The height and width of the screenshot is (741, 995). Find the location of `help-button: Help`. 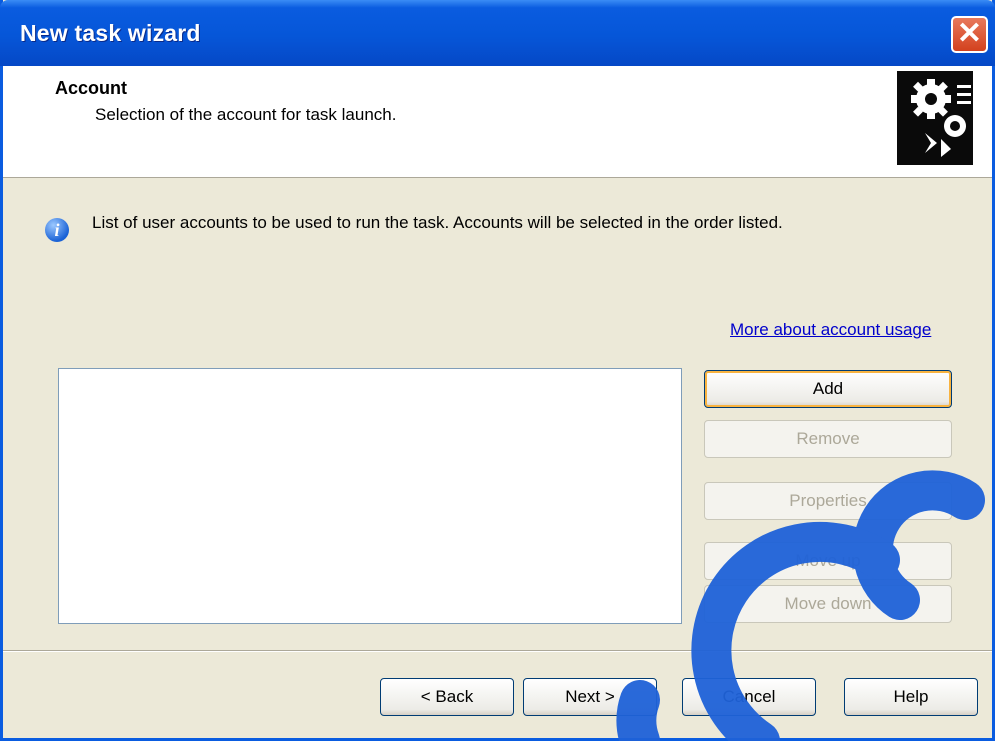

help-button: Help is located at coordinates (911, 697).